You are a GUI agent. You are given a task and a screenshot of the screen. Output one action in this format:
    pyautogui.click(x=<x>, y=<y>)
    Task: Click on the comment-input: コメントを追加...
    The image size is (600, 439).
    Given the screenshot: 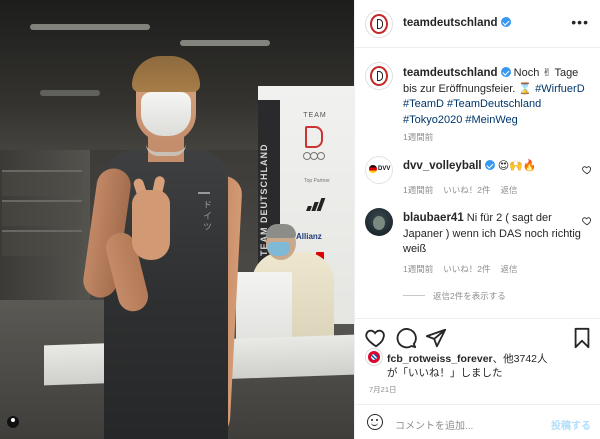 What is the action you would take?
    pyautogui.click(x=434, y=424)
    